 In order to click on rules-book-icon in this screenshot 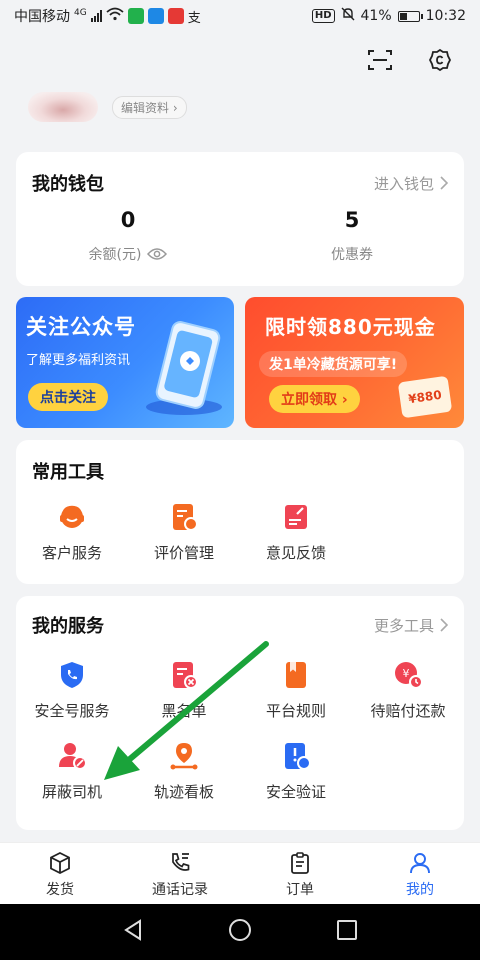, I will do `click(296, 675)`.